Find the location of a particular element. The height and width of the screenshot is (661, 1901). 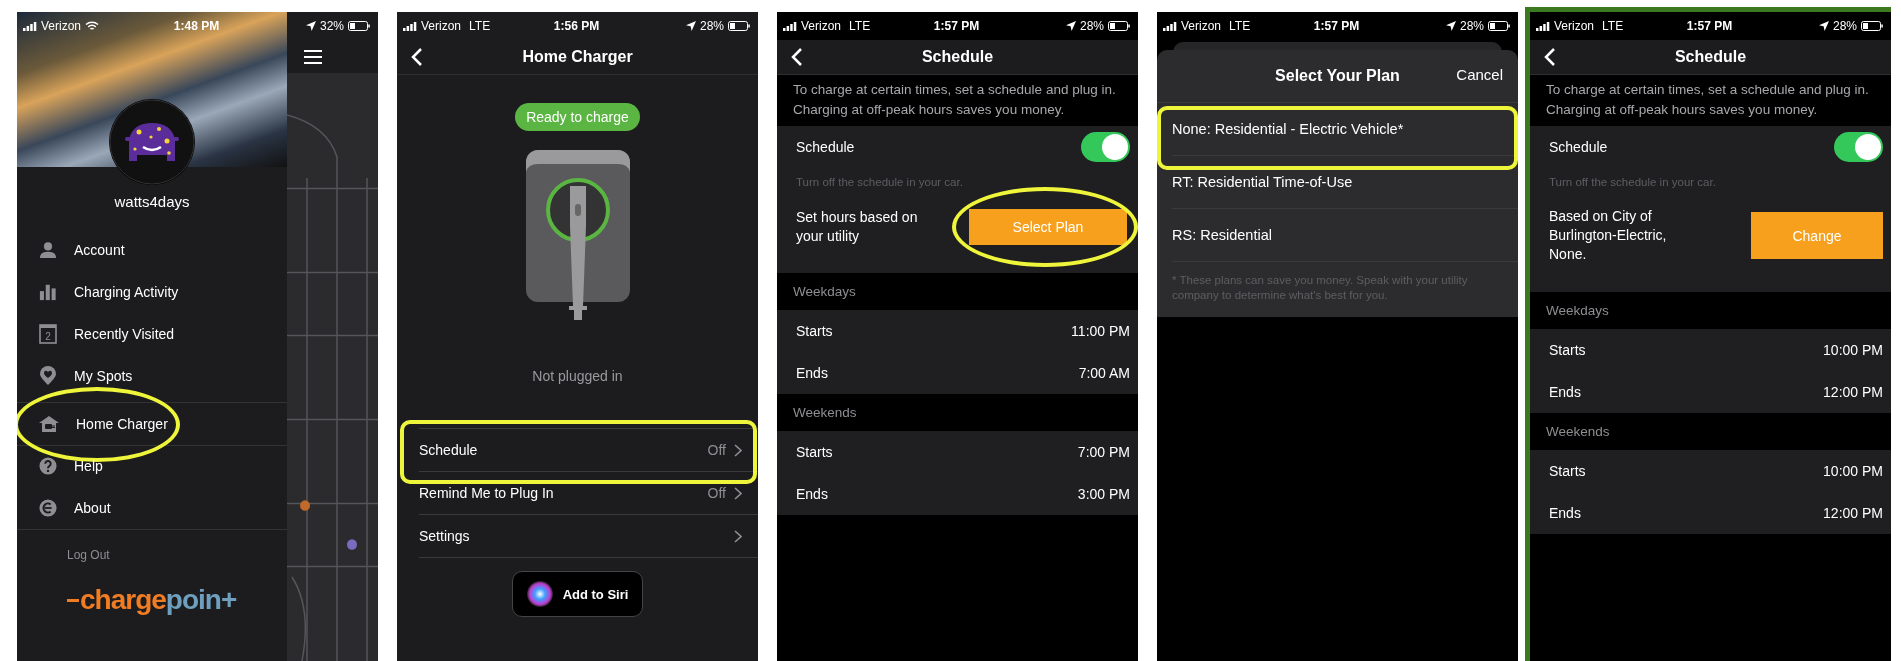

sheet-title: Select Your Plan is located at coordinates (1337, 76).